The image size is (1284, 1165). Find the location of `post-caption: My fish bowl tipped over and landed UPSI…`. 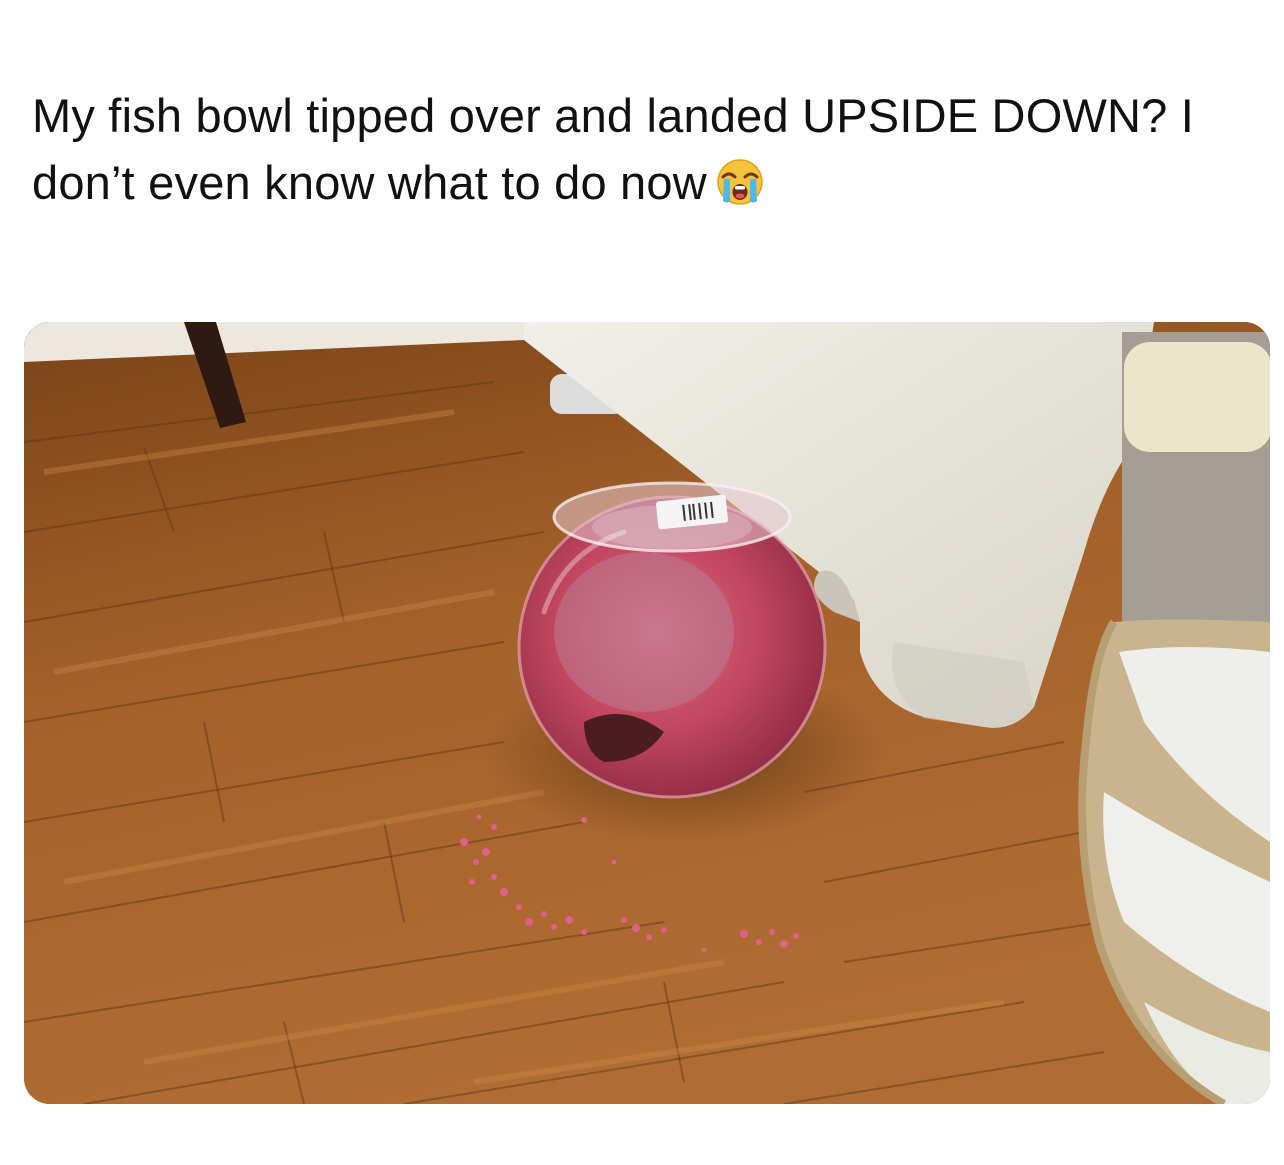

post-caption: My fish bowl tipped over and landed UPSI… is located at coordinates (647, 149).